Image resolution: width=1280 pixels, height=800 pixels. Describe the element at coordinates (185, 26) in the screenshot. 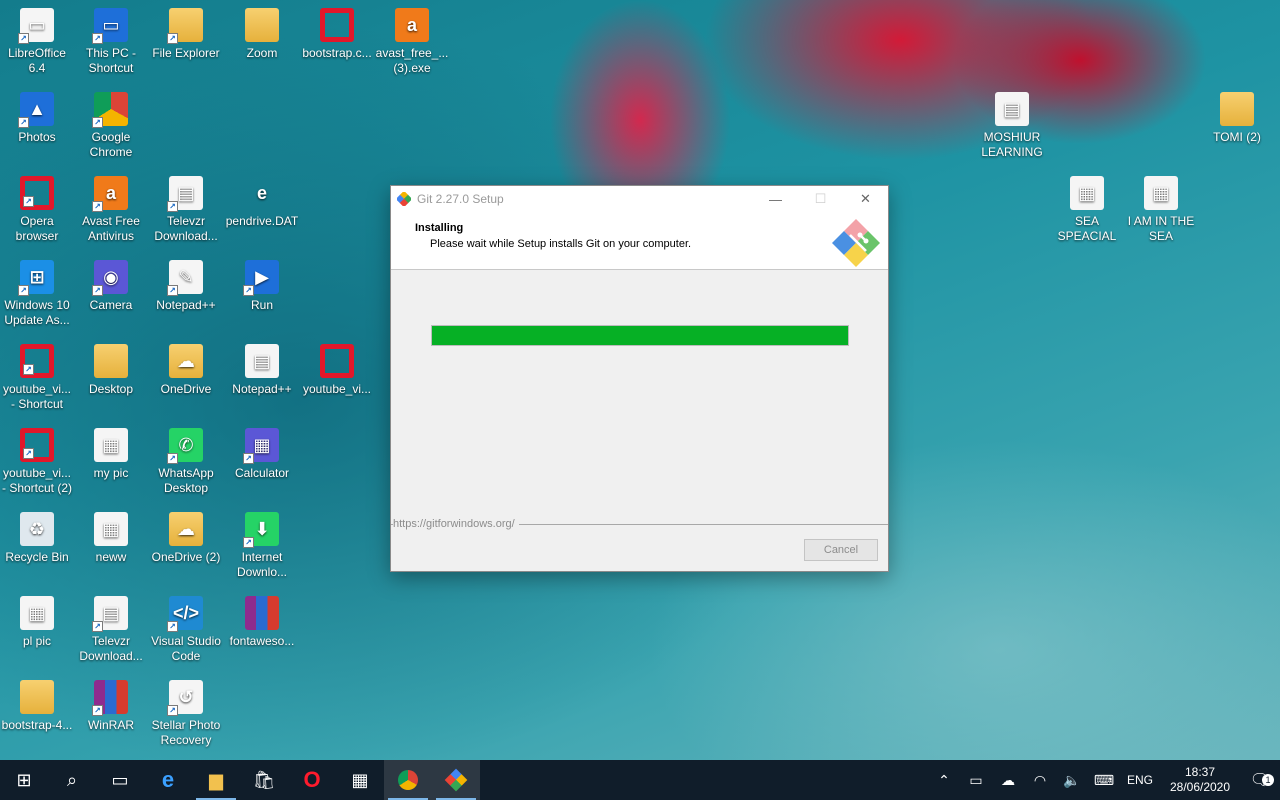

I see `folder-icon: ↗` at that location.